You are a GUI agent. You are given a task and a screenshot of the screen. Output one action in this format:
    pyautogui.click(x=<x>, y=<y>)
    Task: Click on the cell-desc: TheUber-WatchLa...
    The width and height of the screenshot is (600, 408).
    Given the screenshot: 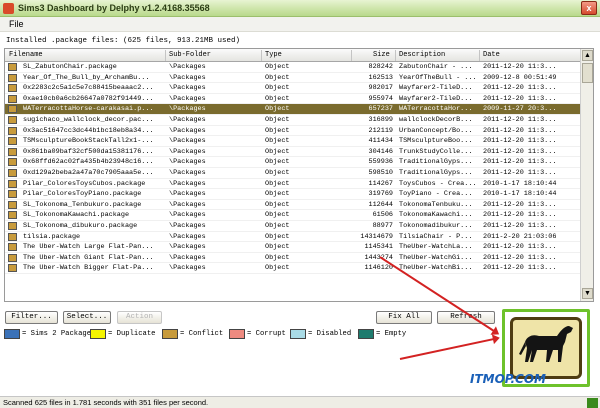 What is the action you would take?
    pyautogui.click(x=436, y=247)
    